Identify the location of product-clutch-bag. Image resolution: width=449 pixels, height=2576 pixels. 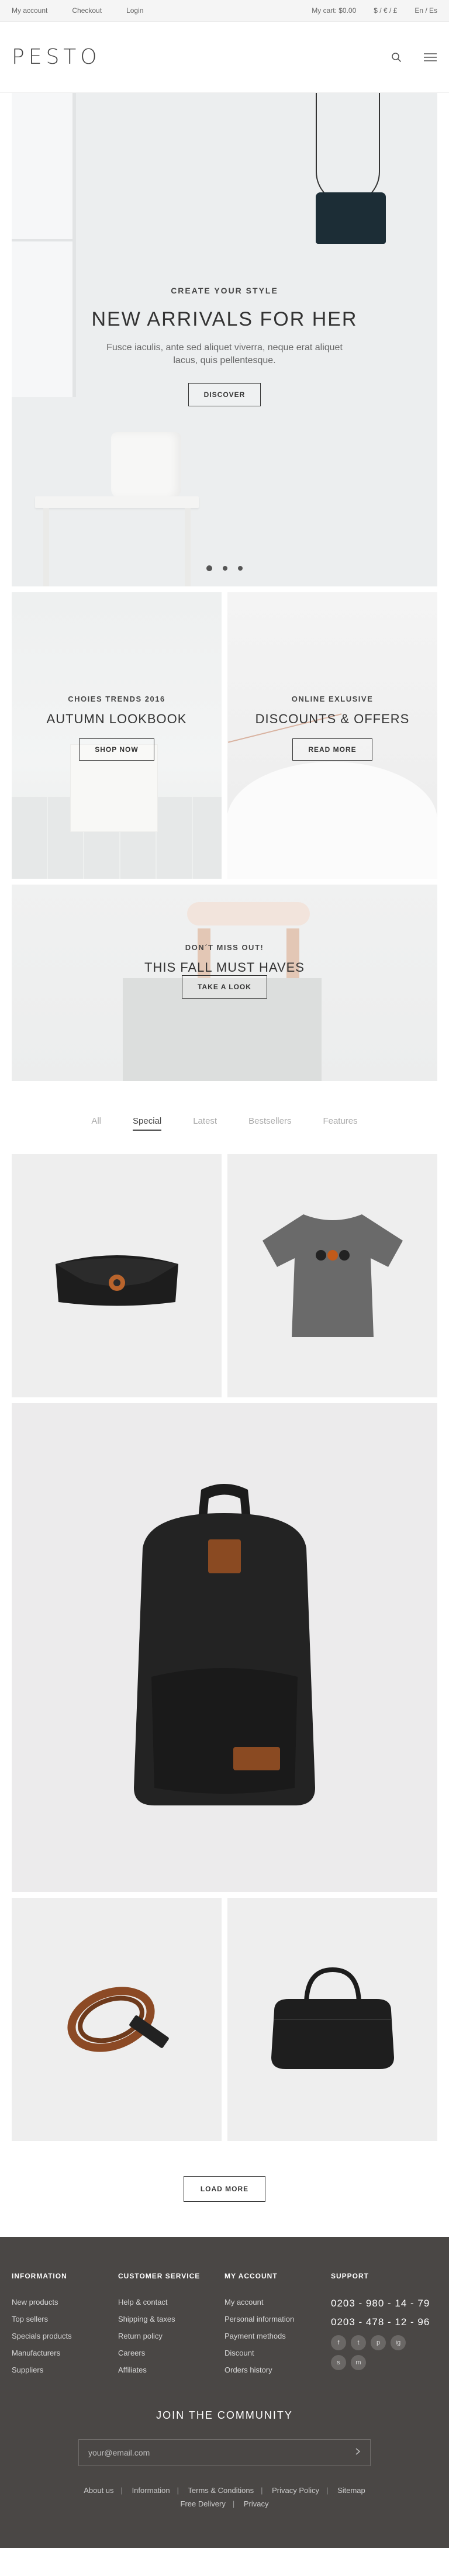
(117, 1276).